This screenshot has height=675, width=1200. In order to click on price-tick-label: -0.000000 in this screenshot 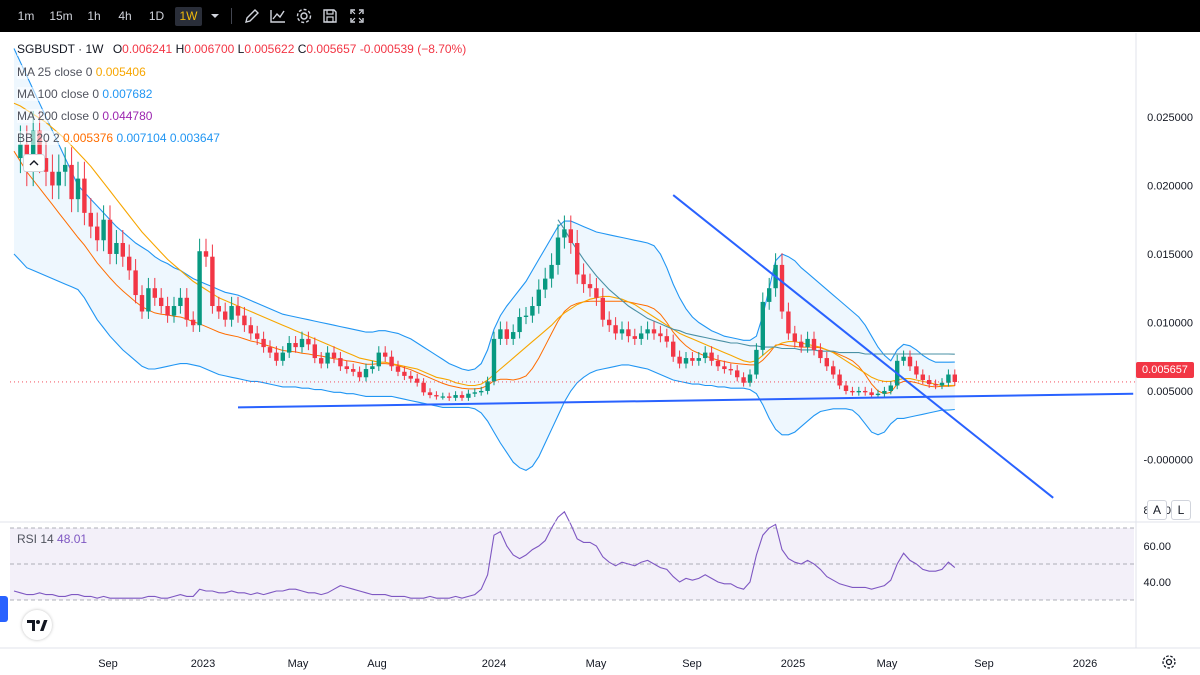, I will do `click(1168, 460)`.